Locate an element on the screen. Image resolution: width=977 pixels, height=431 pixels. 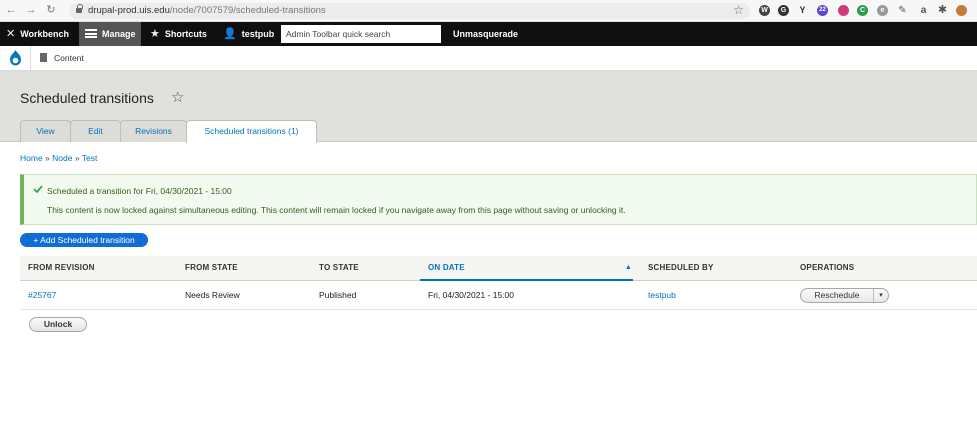
user-link: 👤 testpub is located at coordinates (248, 34).